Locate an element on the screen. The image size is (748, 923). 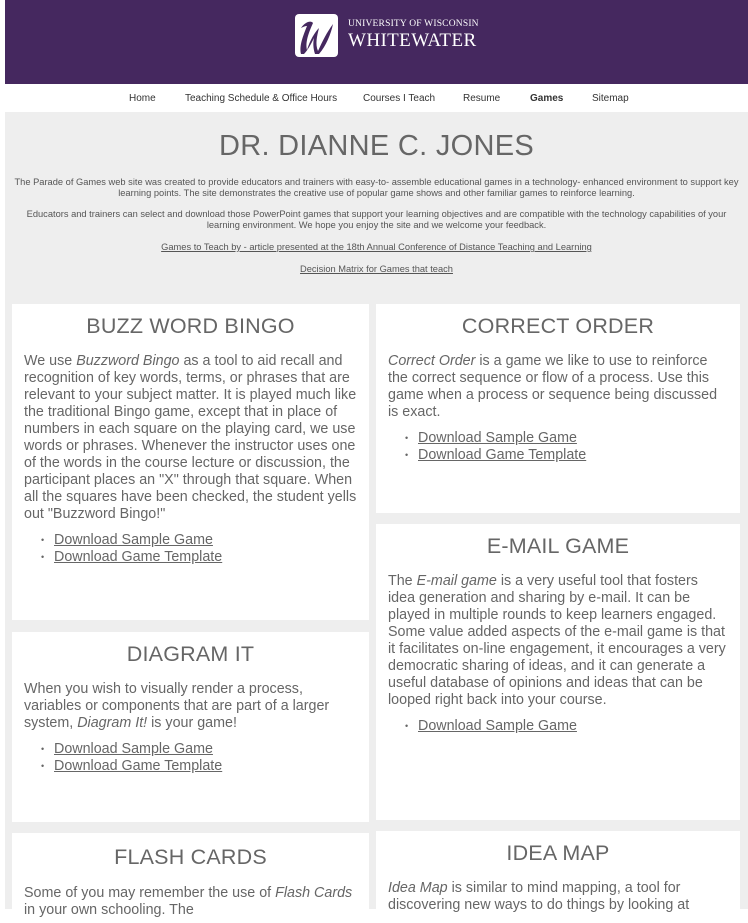
game-name-emphasis: Buzzword Bingo is located at coordinates (128, 361).